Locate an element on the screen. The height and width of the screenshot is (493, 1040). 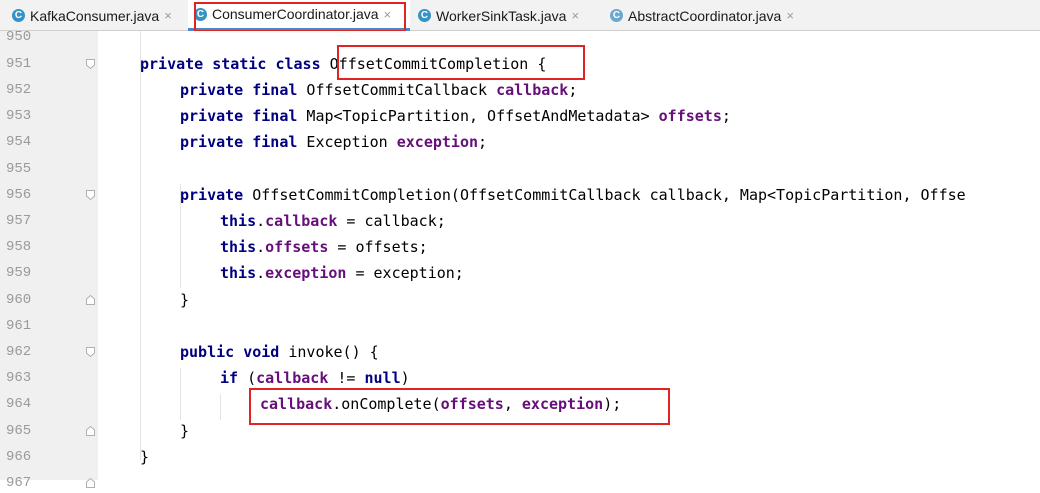
tab-label: AbstractCoordinator.java is located at coordinates (705, 15).